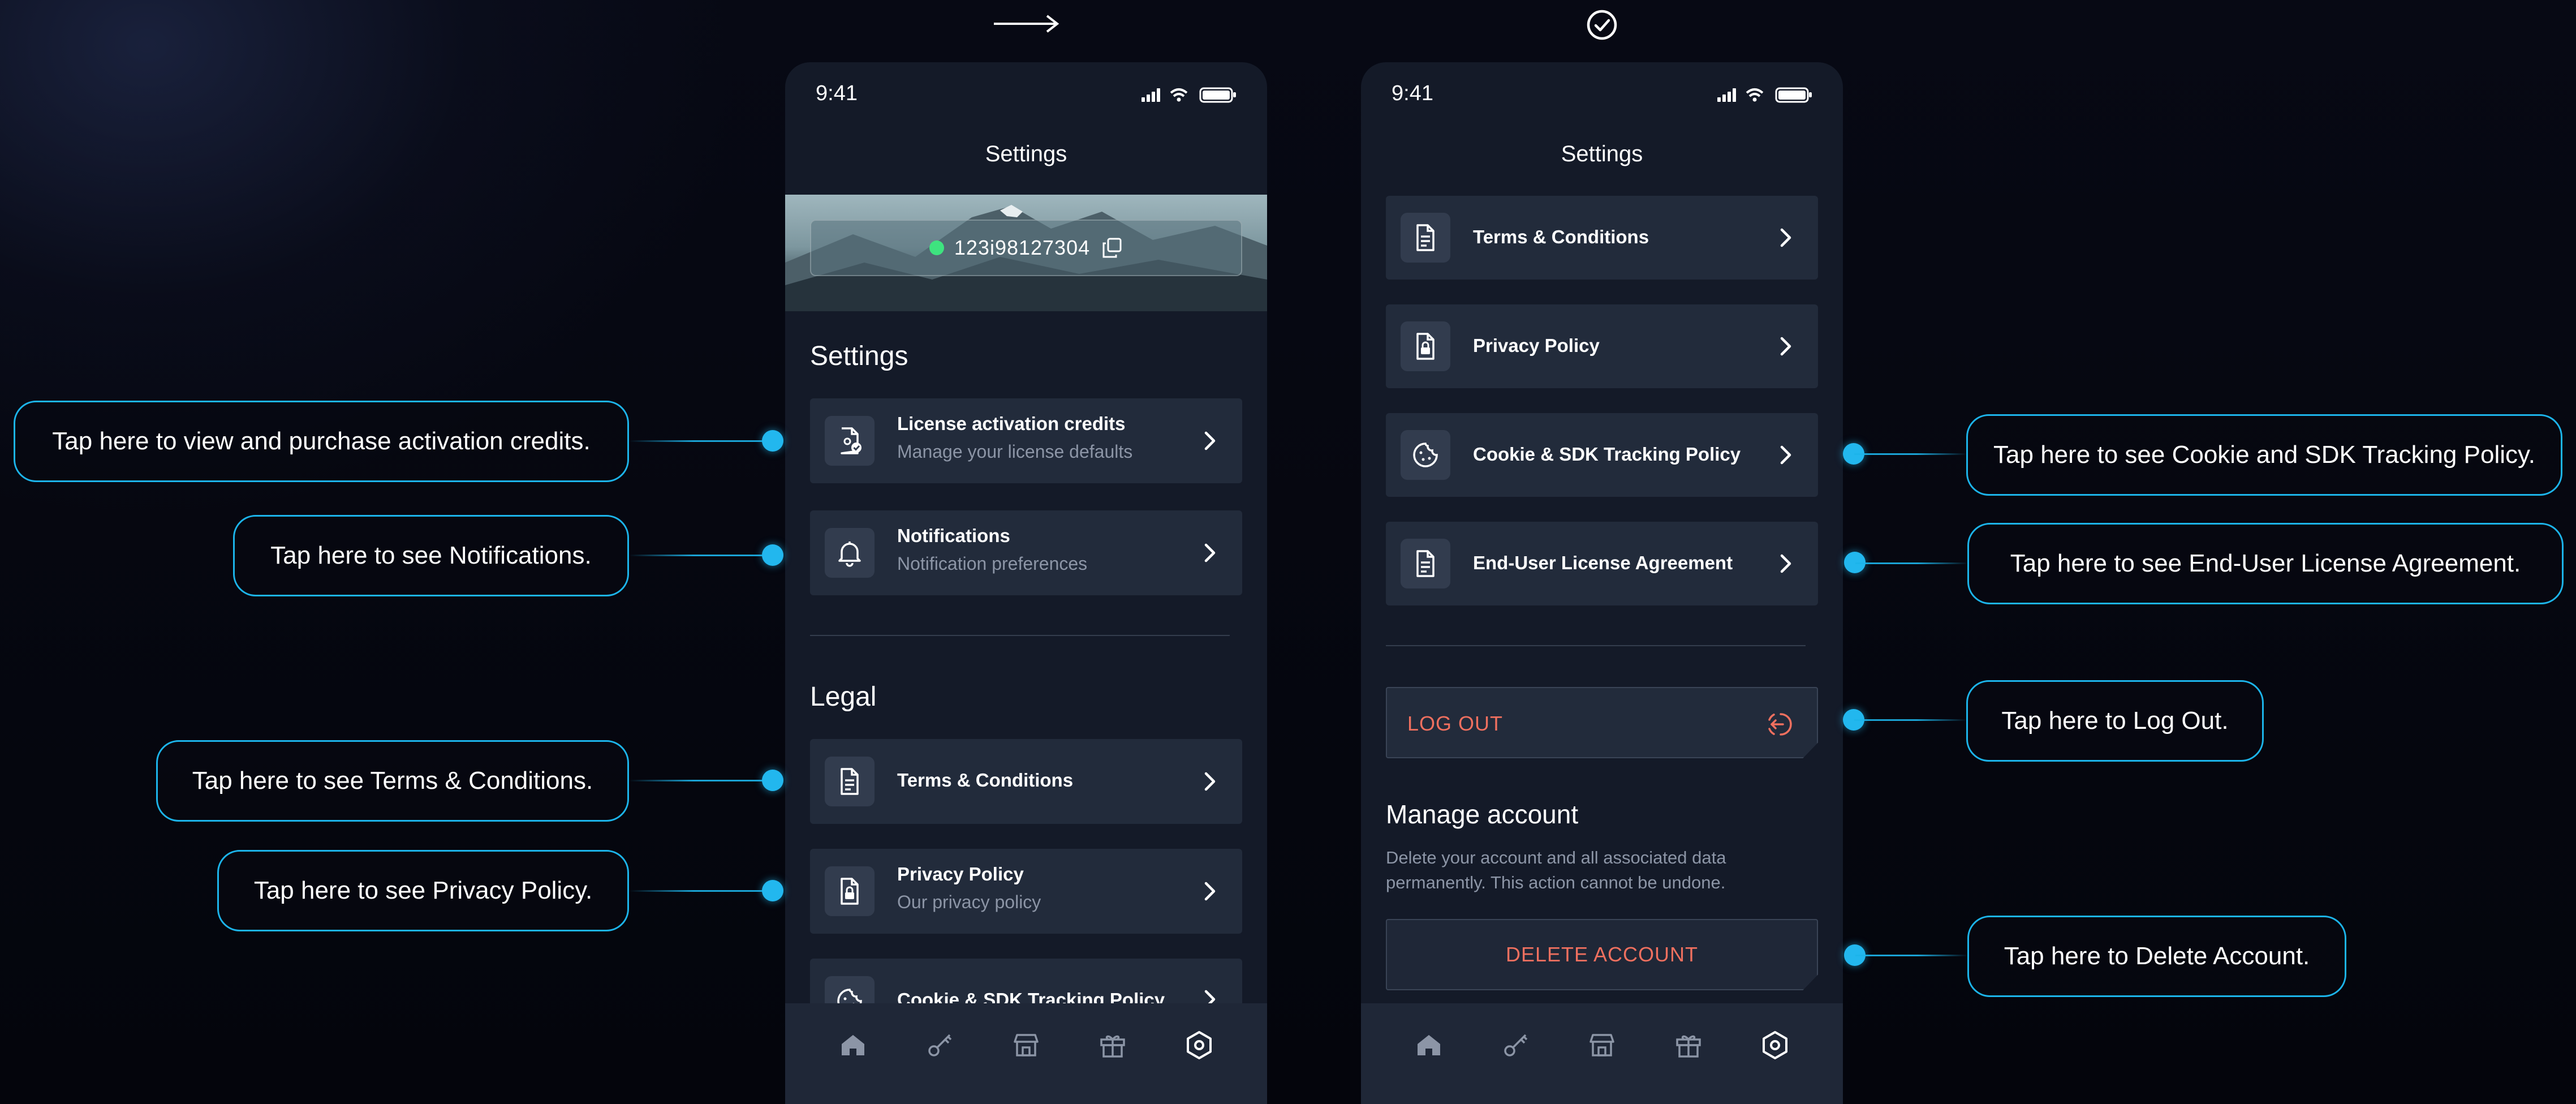 The width and height of the screenshot is (2576, 1104). Describe the element at coordinates (1026, 552) in the screenshot. I see `notifications-row: Notifications Notification preferences` at that location.